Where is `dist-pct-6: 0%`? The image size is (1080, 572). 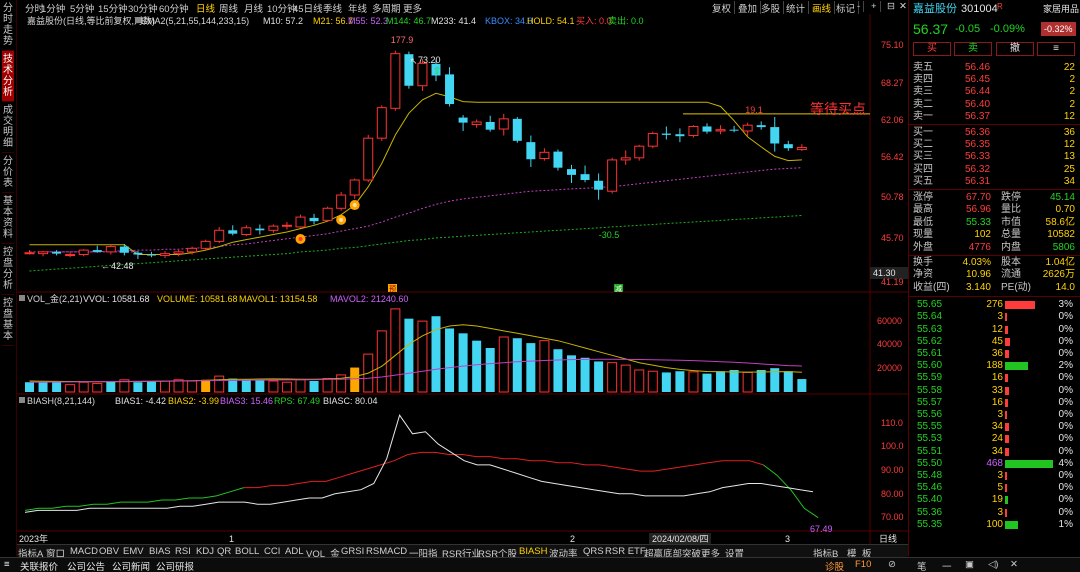
dist-pct-6: 0% is located at coordinates (1065, 378).